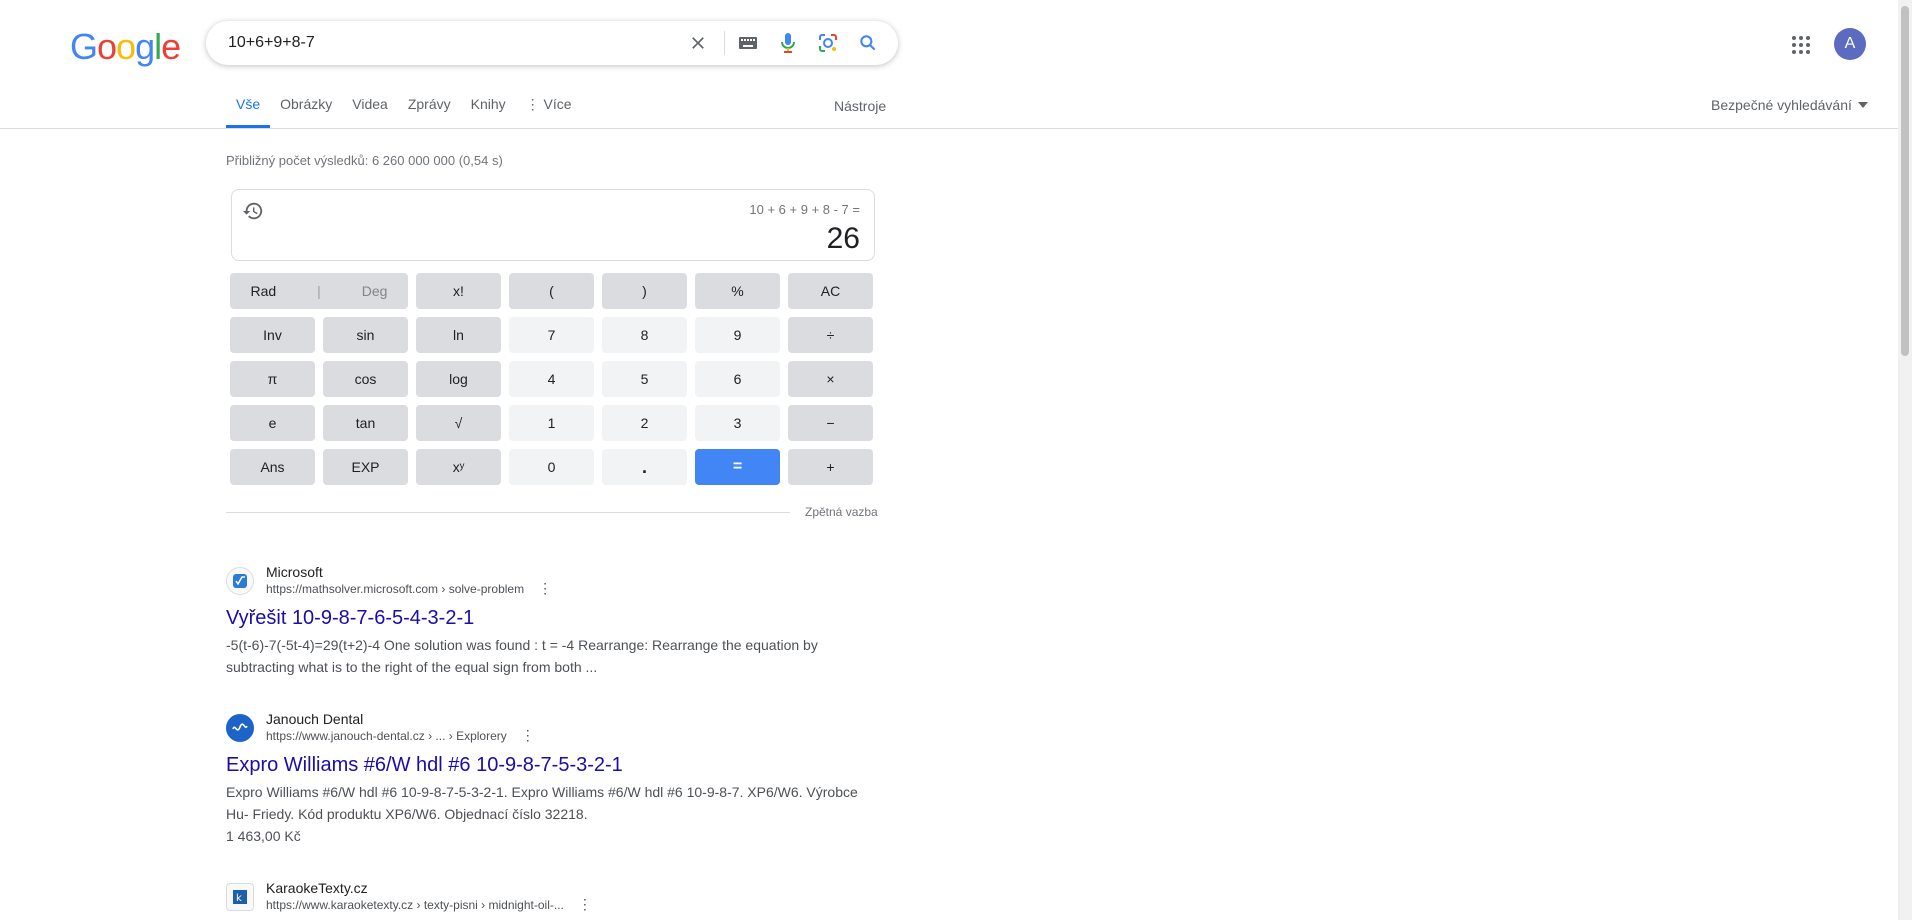  Describe the element at coordinates (843, 238) in the screenshot. I see `calculator-result: 26` at that location.